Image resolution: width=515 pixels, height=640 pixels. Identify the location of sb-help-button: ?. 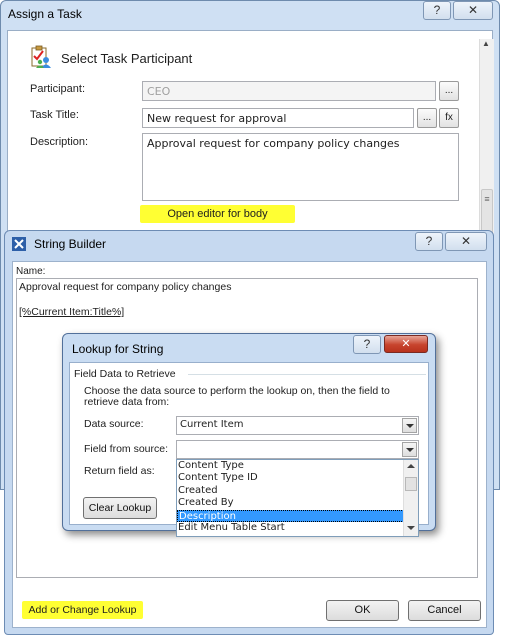
(429, 241).